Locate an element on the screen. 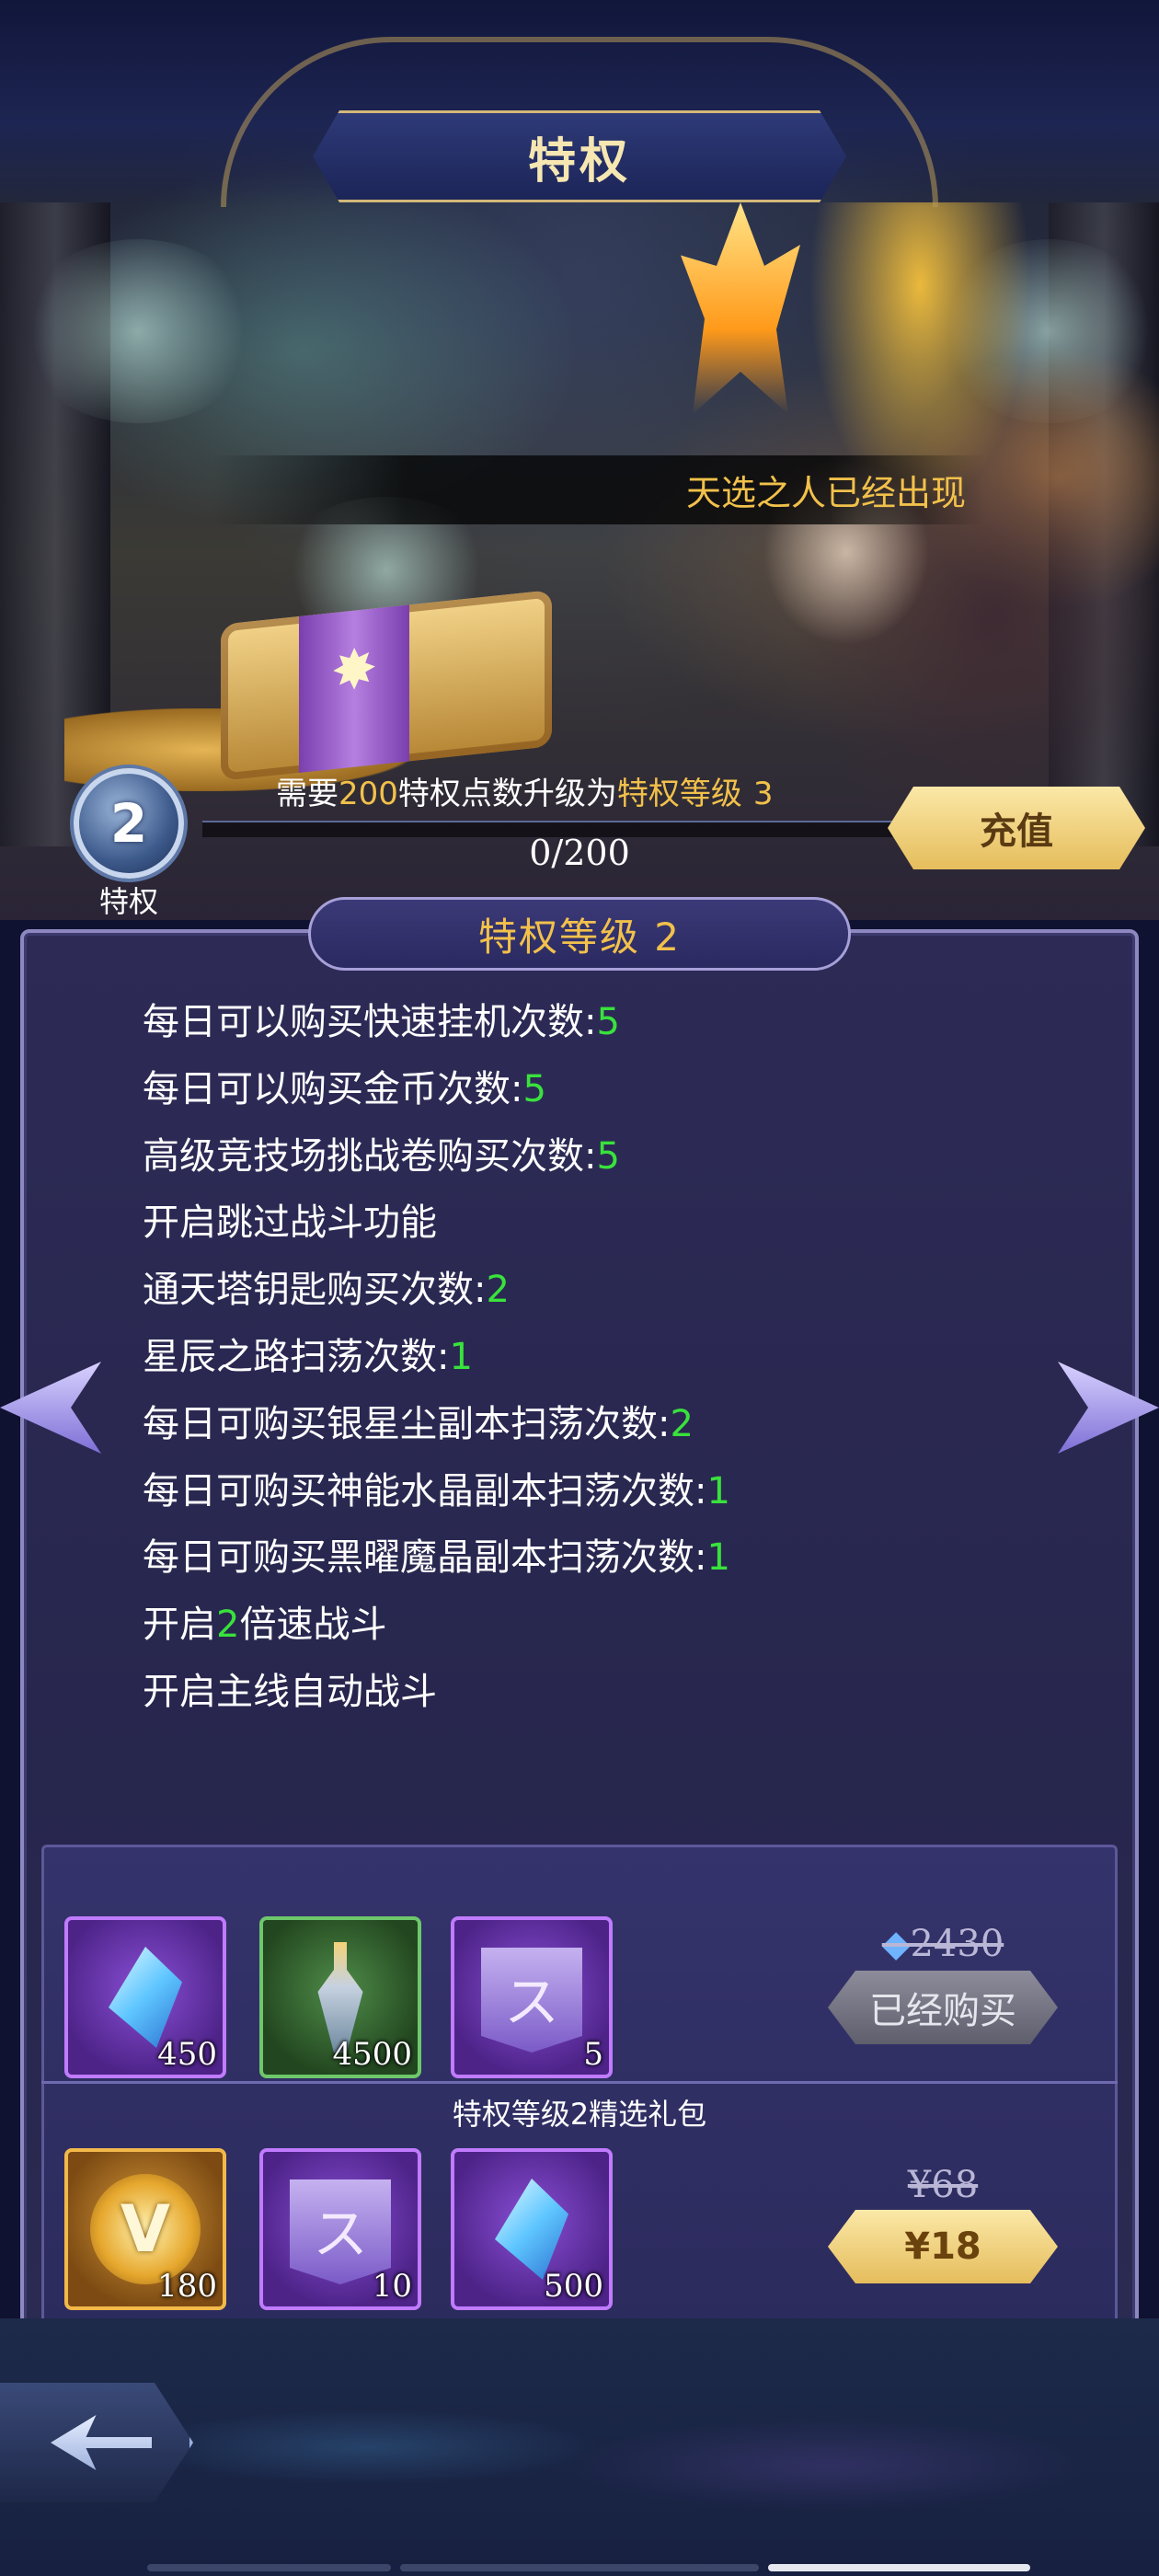  package1-item-1: 450 is located at coordinates (145, 1997).